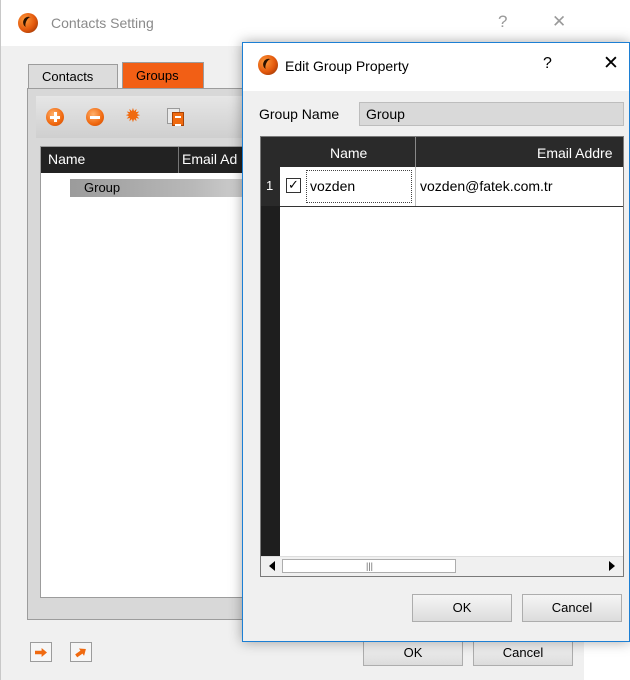 This screenshot has height=680, width=630. I want to click on main-close-button: ✕, so click(559, 22).